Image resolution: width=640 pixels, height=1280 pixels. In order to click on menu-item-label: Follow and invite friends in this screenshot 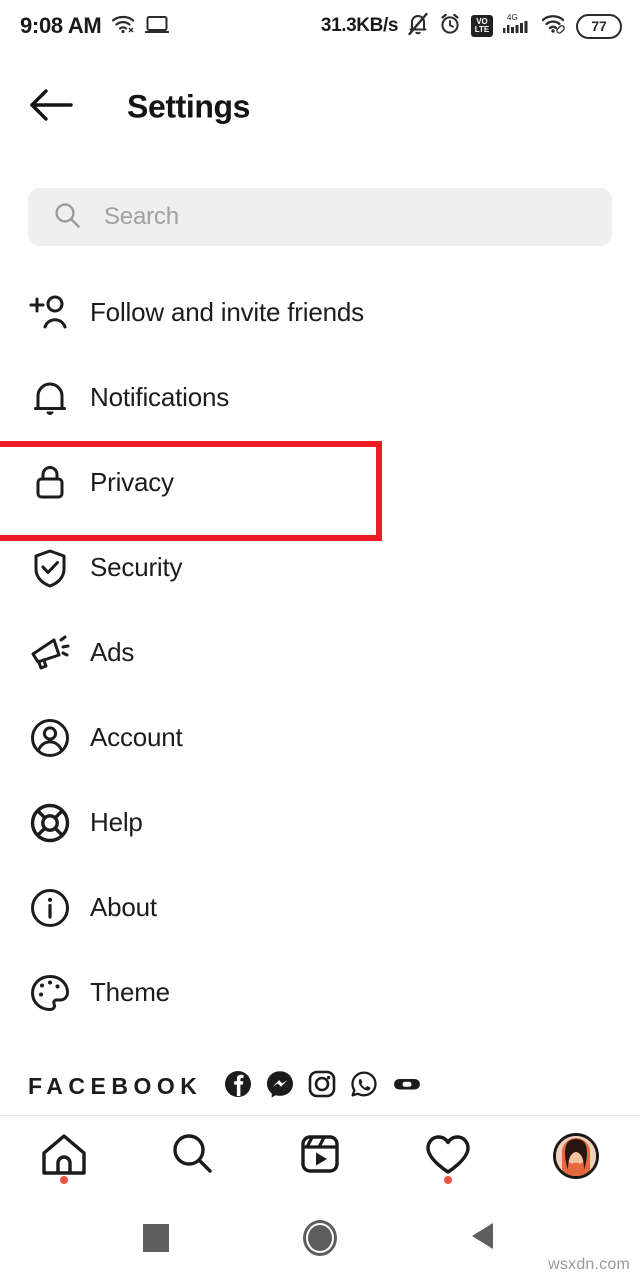, I will do `click(227, 312)`.